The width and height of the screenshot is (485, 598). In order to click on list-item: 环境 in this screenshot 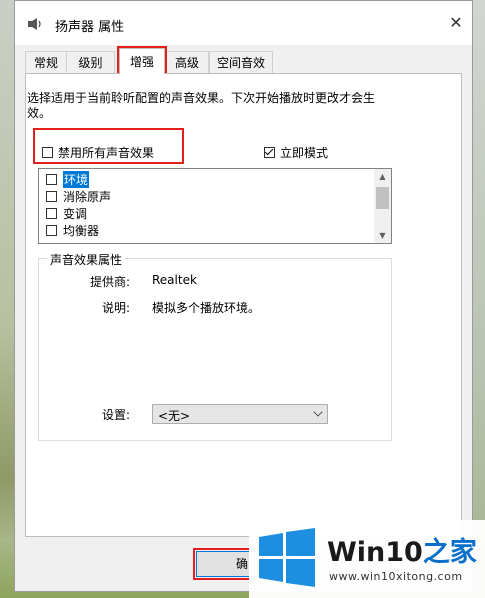, I will do `click(68, 179)`.